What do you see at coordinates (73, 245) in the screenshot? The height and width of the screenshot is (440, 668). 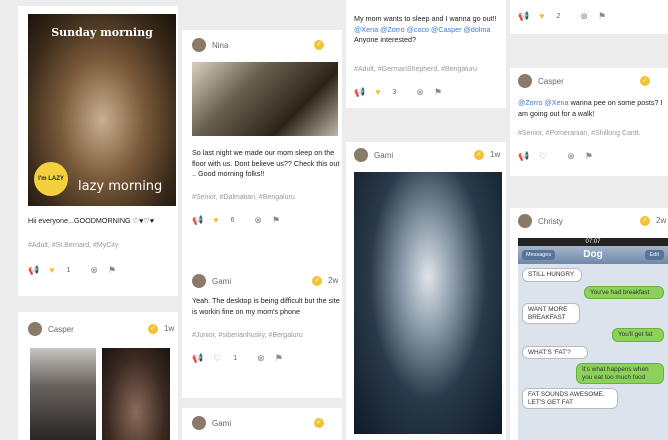 I see `post-tags: #Adult, #St.Bernard, #MyCity` at bounding box center [73, 245].